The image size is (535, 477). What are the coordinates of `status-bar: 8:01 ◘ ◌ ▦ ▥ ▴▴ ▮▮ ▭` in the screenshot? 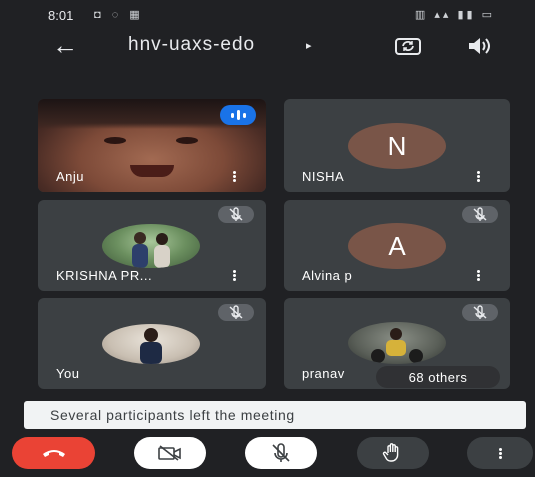 It's located at (267, 15).